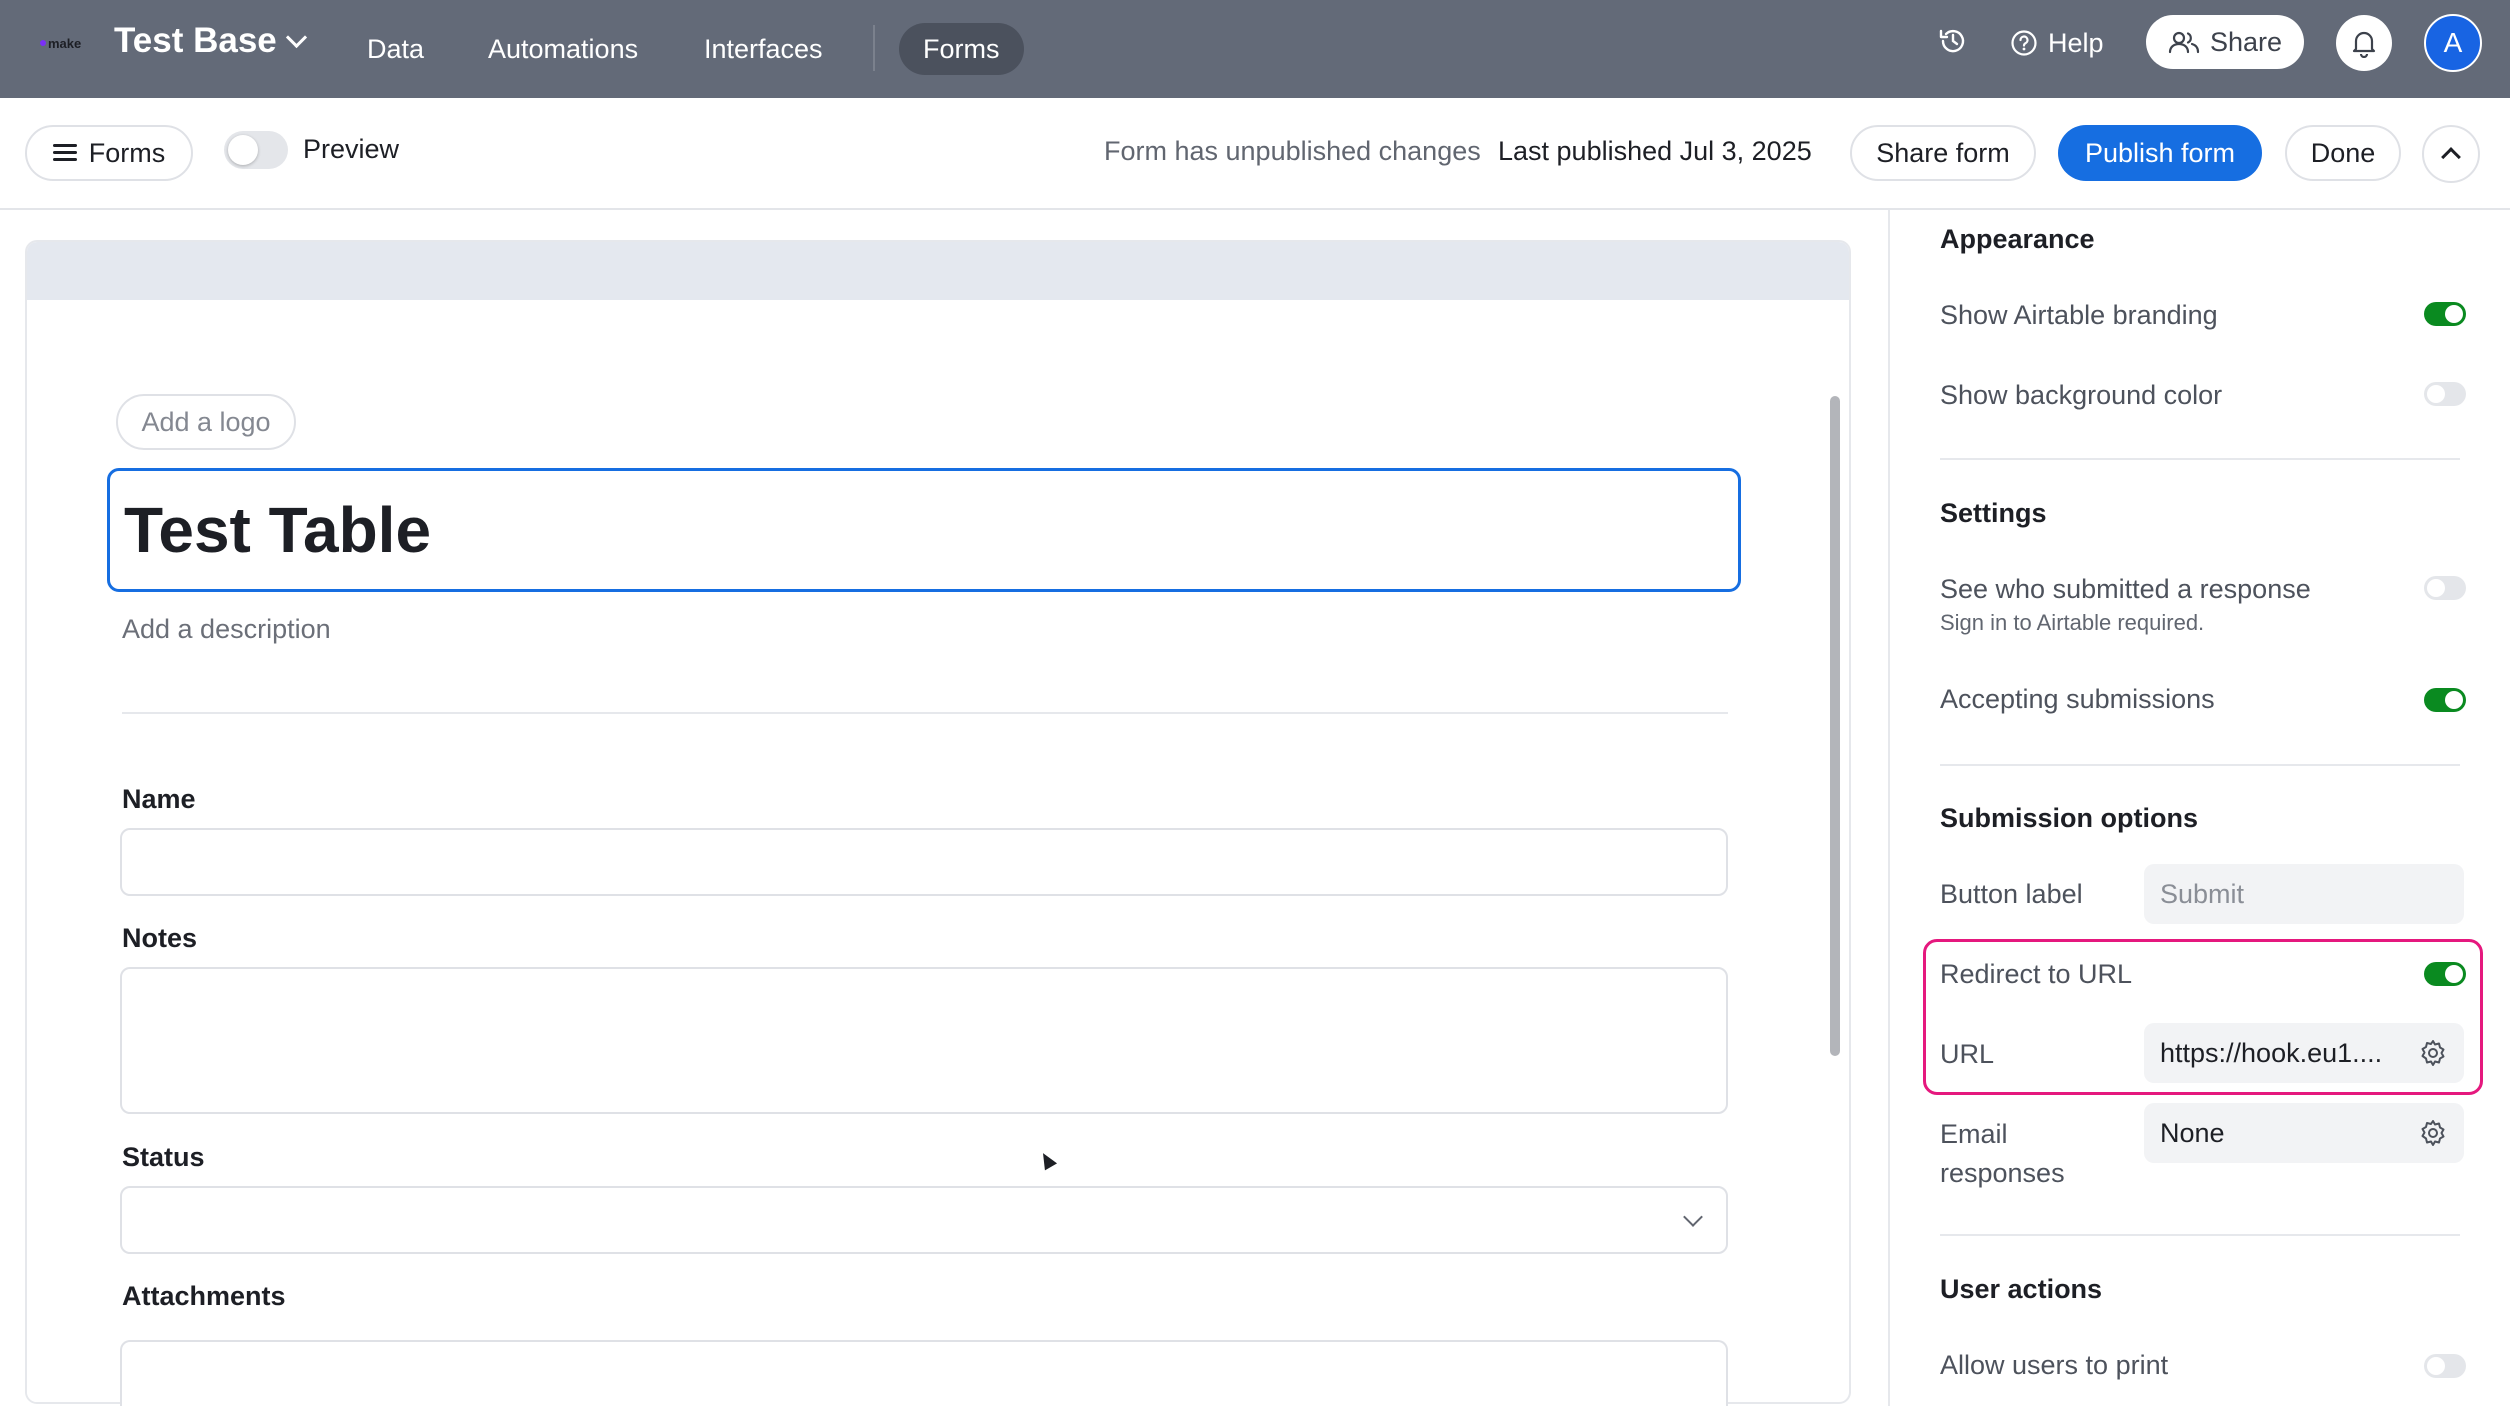 This screenshot has width=2510, height=1406. I want to click on collapse-button, so click(2451, 154).